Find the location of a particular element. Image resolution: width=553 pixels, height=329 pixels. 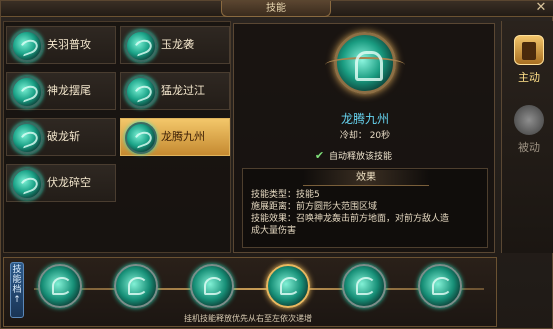

effect-line: 施展距离：前方圆形大范围区域 is located at coordinates (314, 207).